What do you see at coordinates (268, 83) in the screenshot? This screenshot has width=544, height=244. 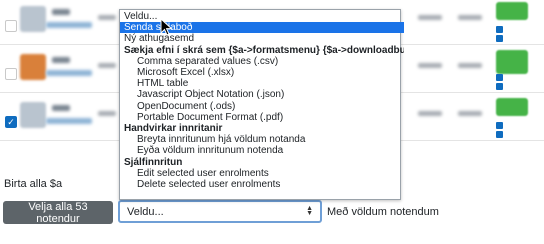 I see `dropdown-option: HTML table` at bounding box center [268, 83].